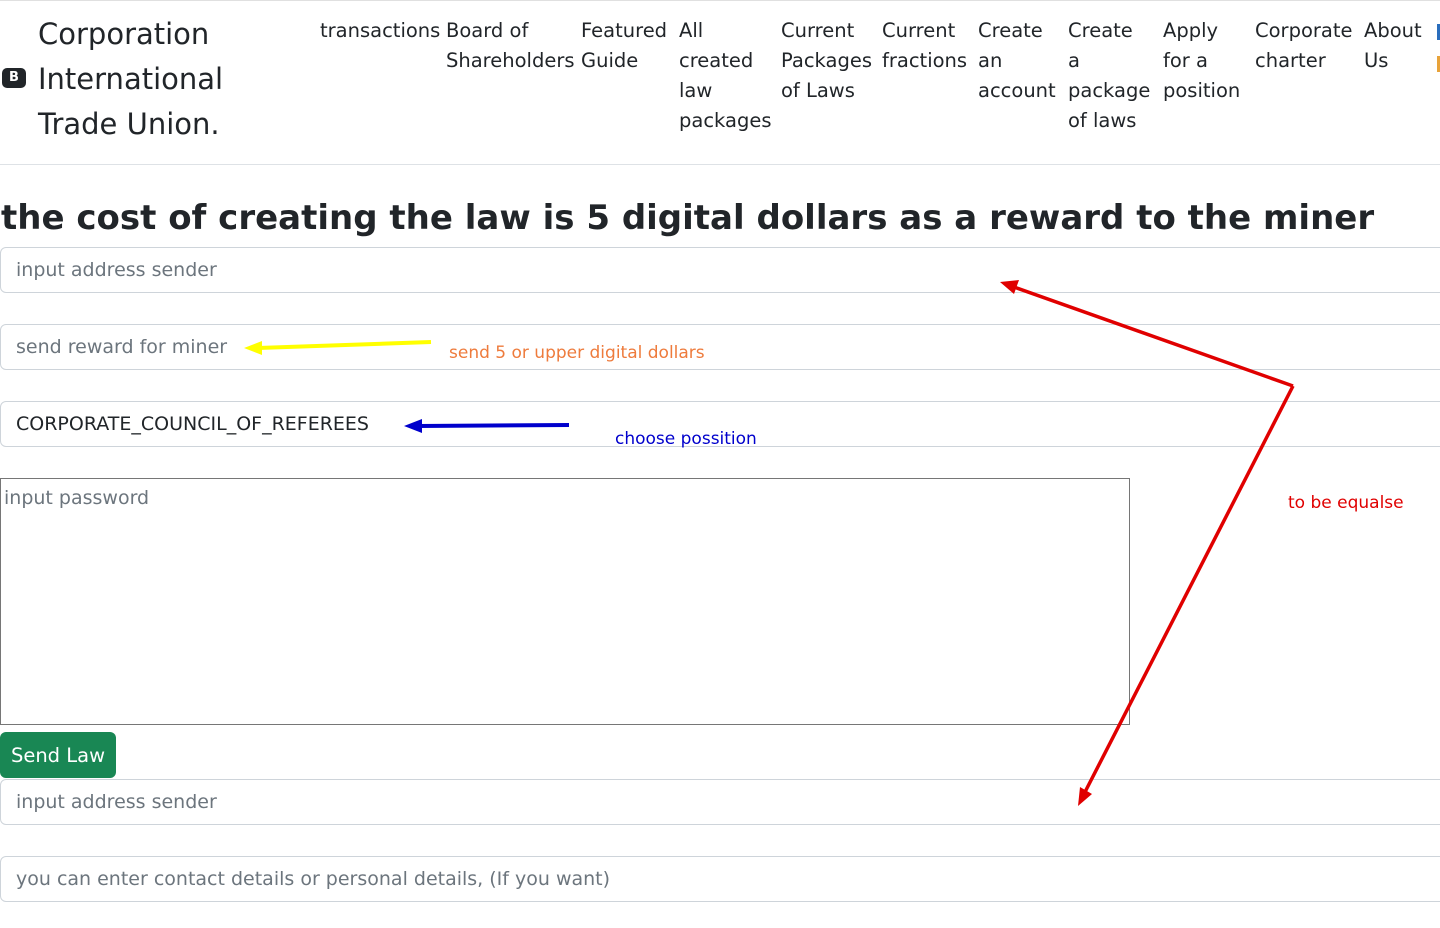 The width and height of the screenshot is (1440, 928). I want to click on reward-annotation: send 5 or upper digital dollars, so click(577, 353).